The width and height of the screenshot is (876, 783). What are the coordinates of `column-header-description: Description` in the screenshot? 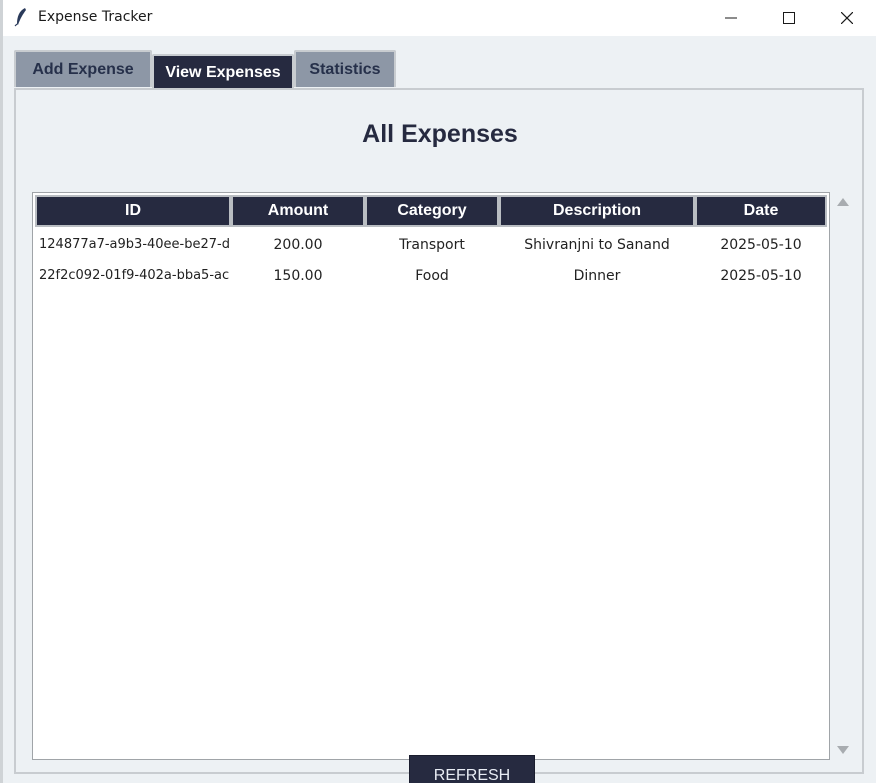 It's located at (597, 211).